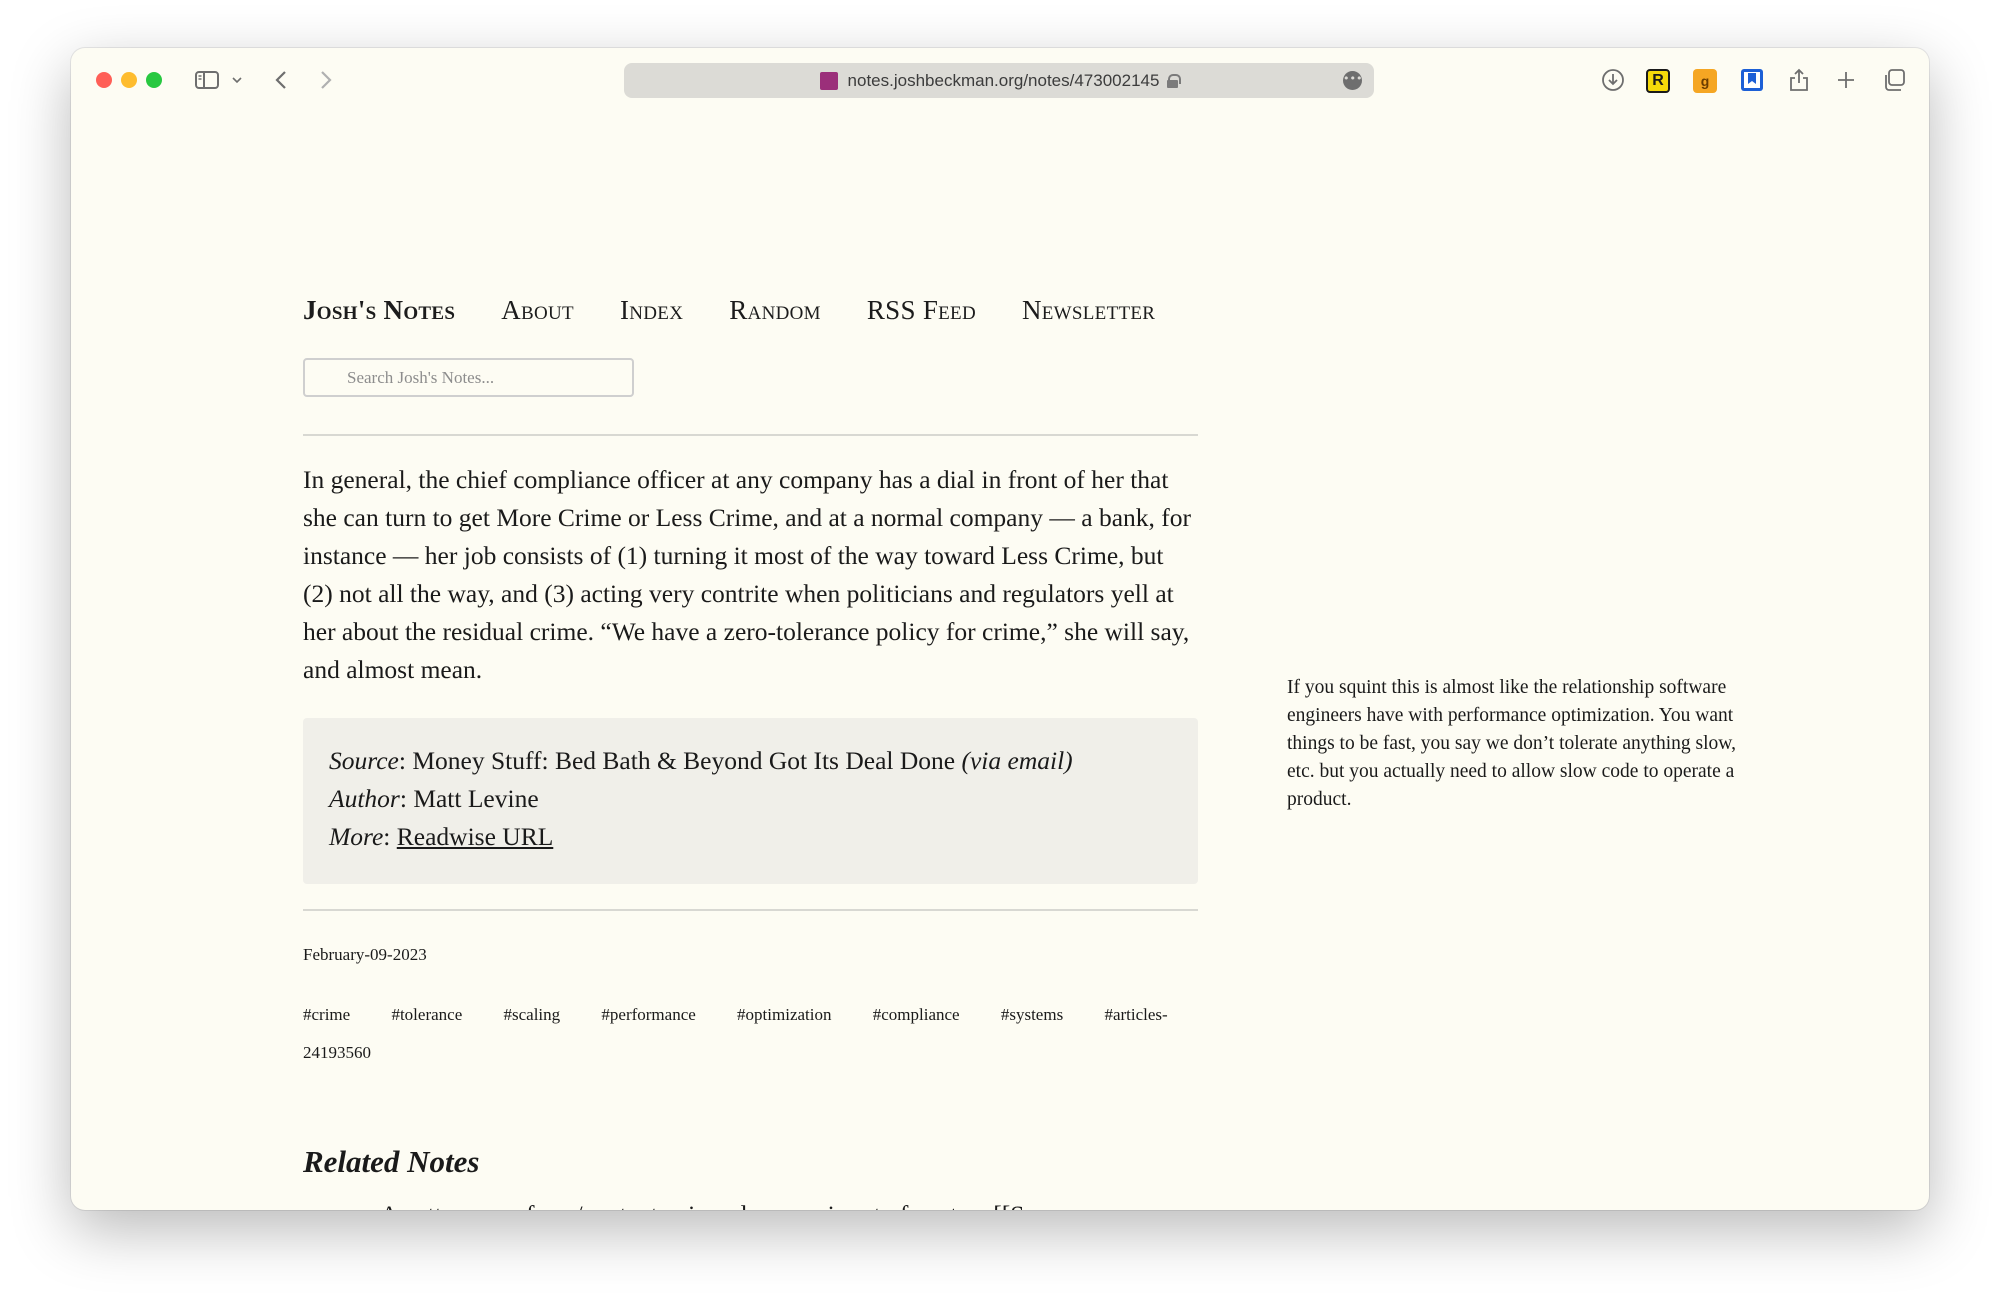  Describe the element at coordinates (207, 80) in the screenshot. I see `sidebar-toggle-icon` at that location.